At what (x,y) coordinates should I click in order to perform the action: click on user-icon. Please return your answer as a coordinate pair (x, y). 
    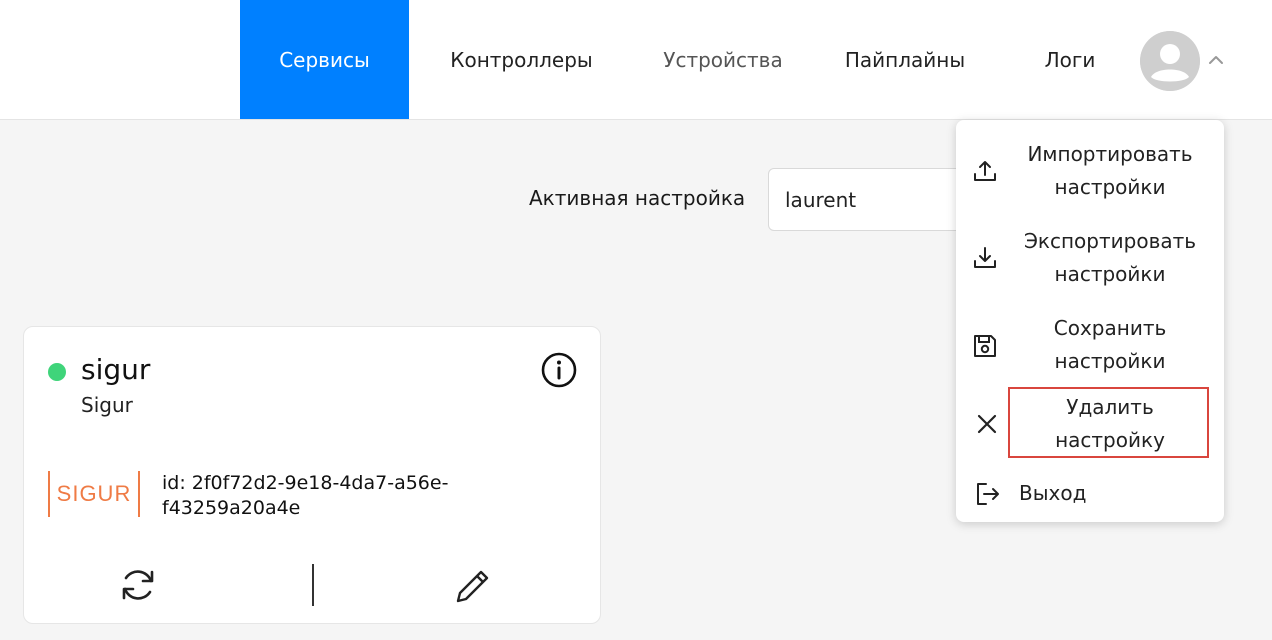
    Looking at the image, I should click on (1170, 61).